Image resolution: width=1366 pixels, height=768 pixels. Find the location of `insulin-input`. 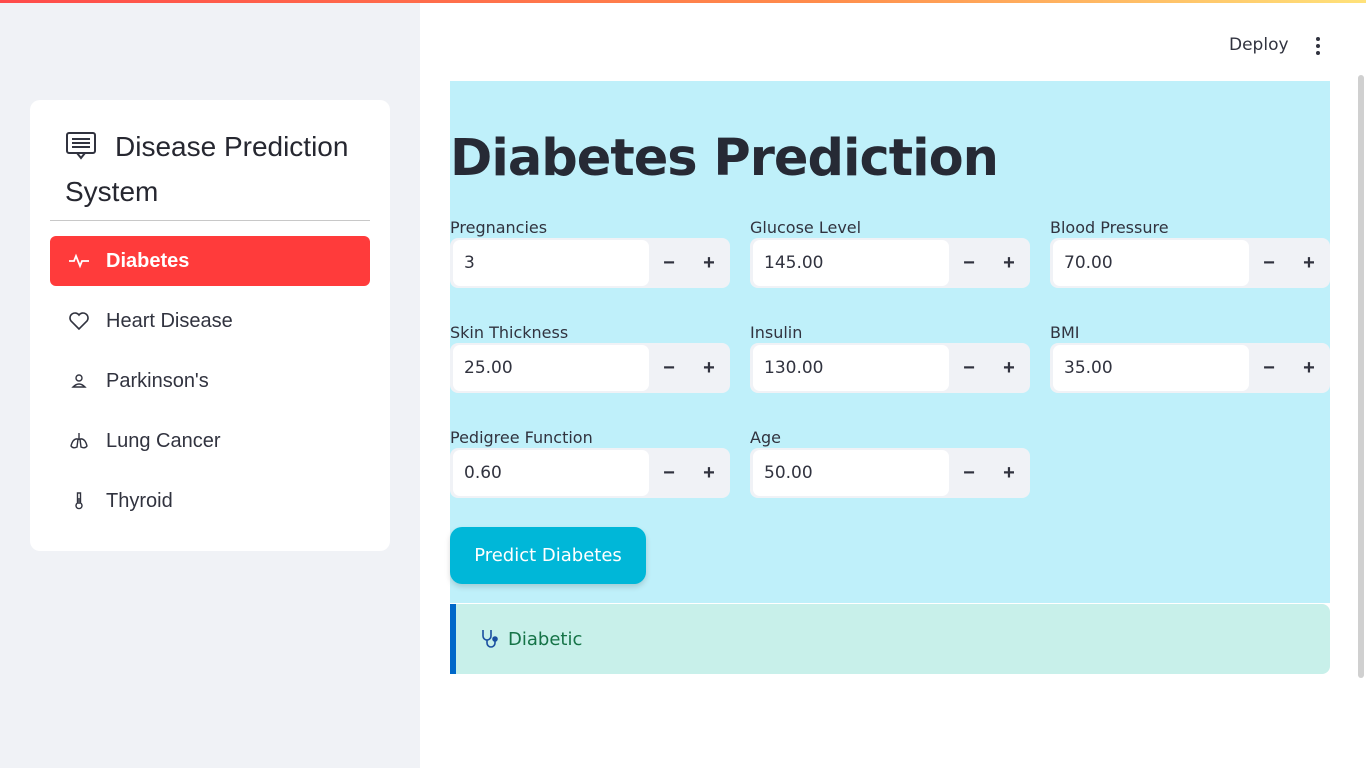

insulin-input is located at coordinates (851, 368).